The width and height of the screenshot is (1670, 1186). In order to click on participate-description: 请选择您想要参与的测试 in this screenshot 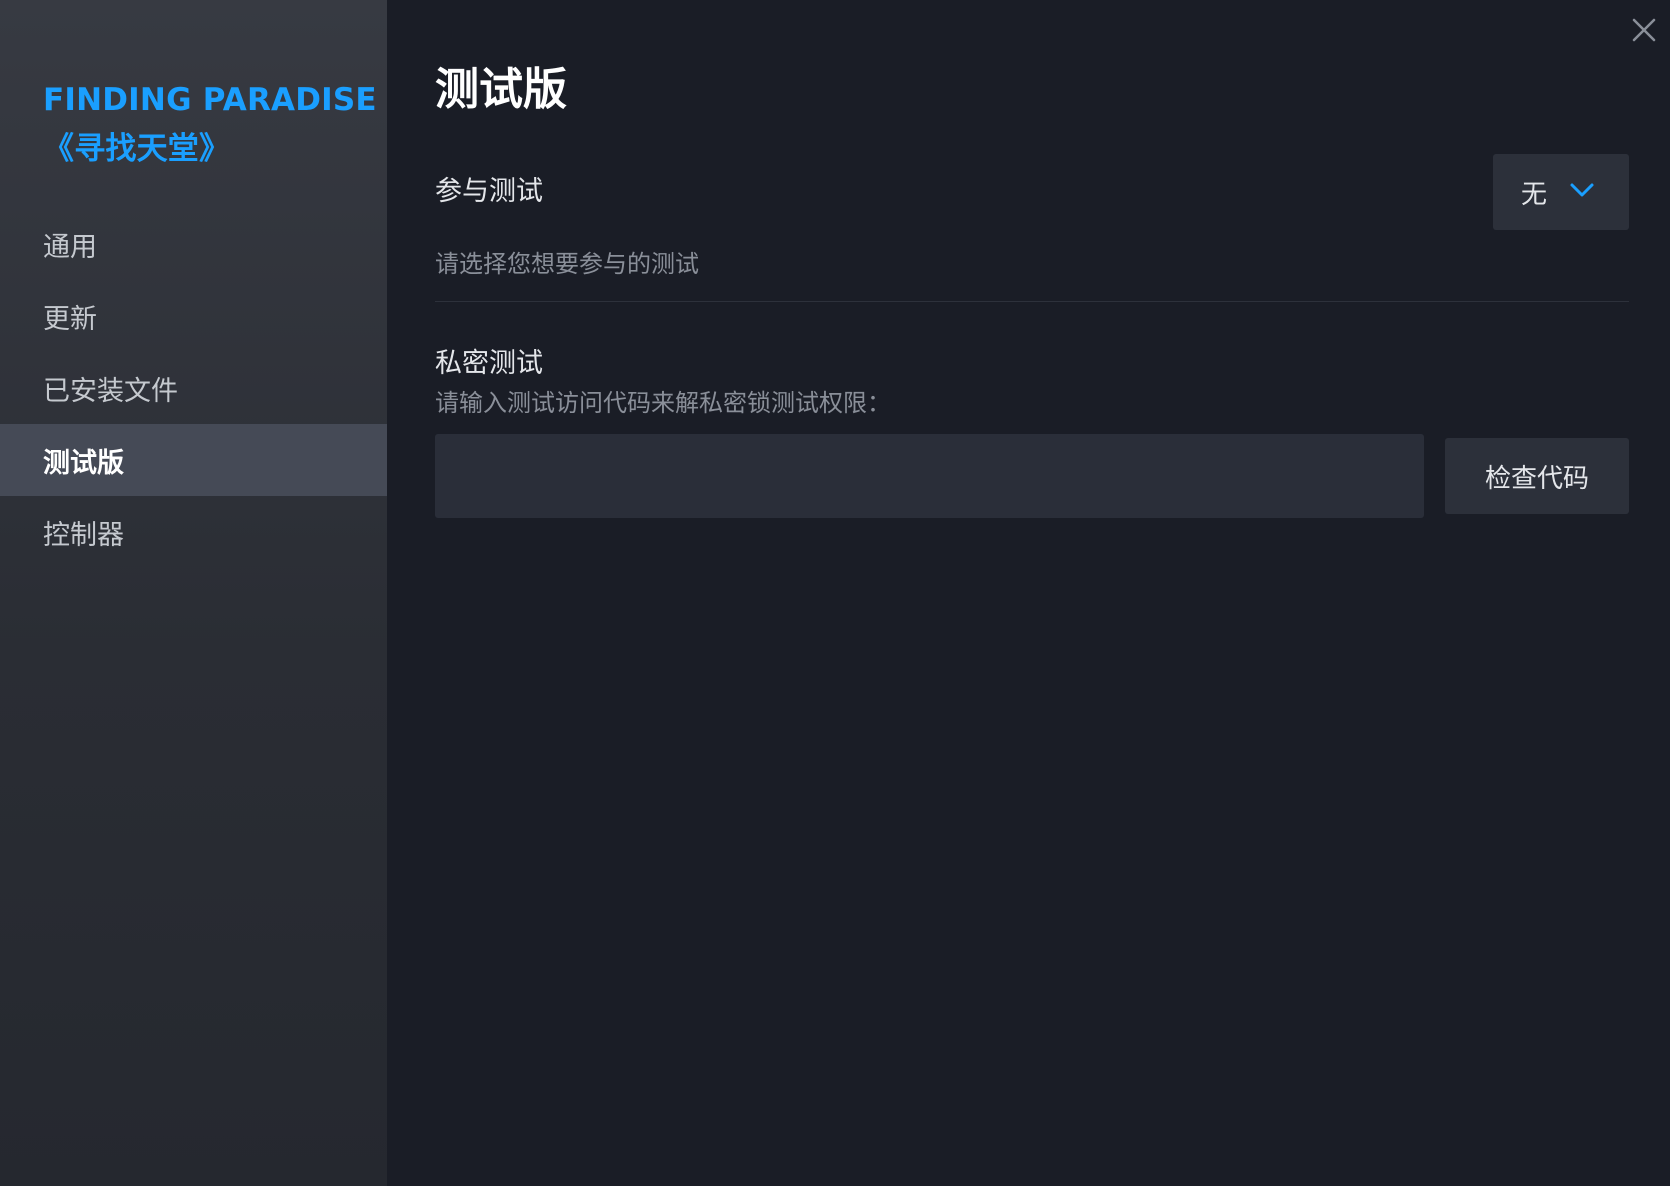, I will do `click(567, 264)`.